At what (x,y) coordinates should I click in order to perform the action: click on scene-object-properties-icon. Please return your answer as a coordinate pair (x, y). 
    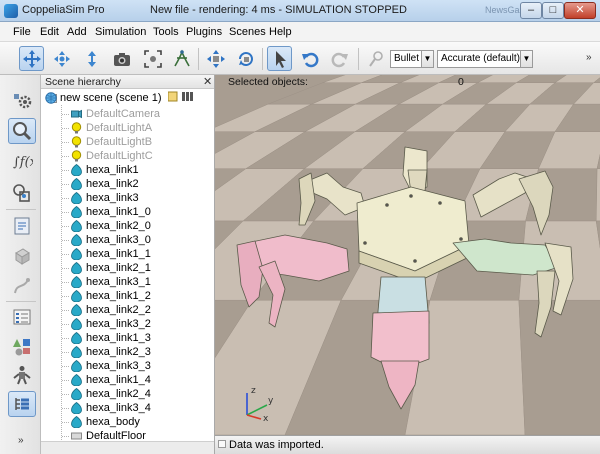
    Looking at the image, I should click on (22, 101).